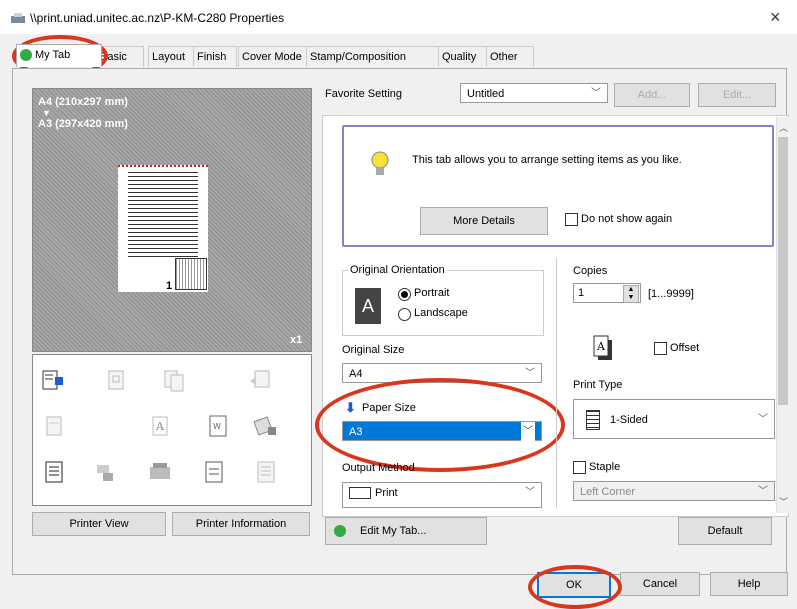 Image resolution: width=797 pixels, height=609 pixels. What do you see at coordinates (163, 214) in the screenshot?
I see `preview-page-lines` at bounding box center [163, 214].